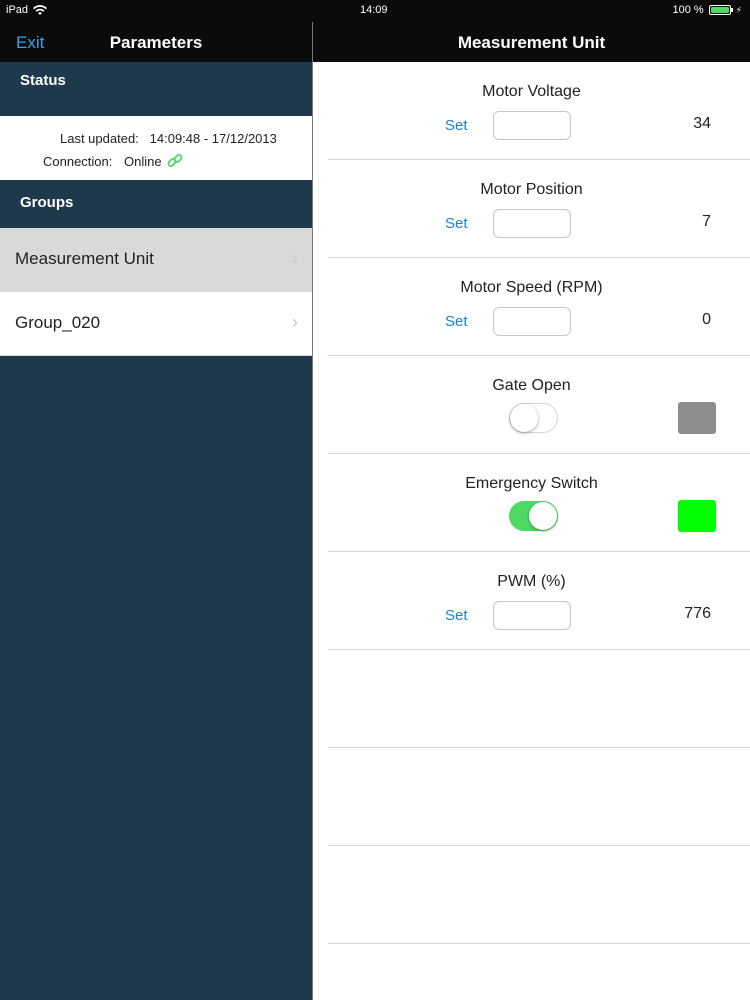 This screenshot has width=750, height=1000. Describe the element at coordinates (706, 319) in the screenshot. I see `param-value: 0` at that location.